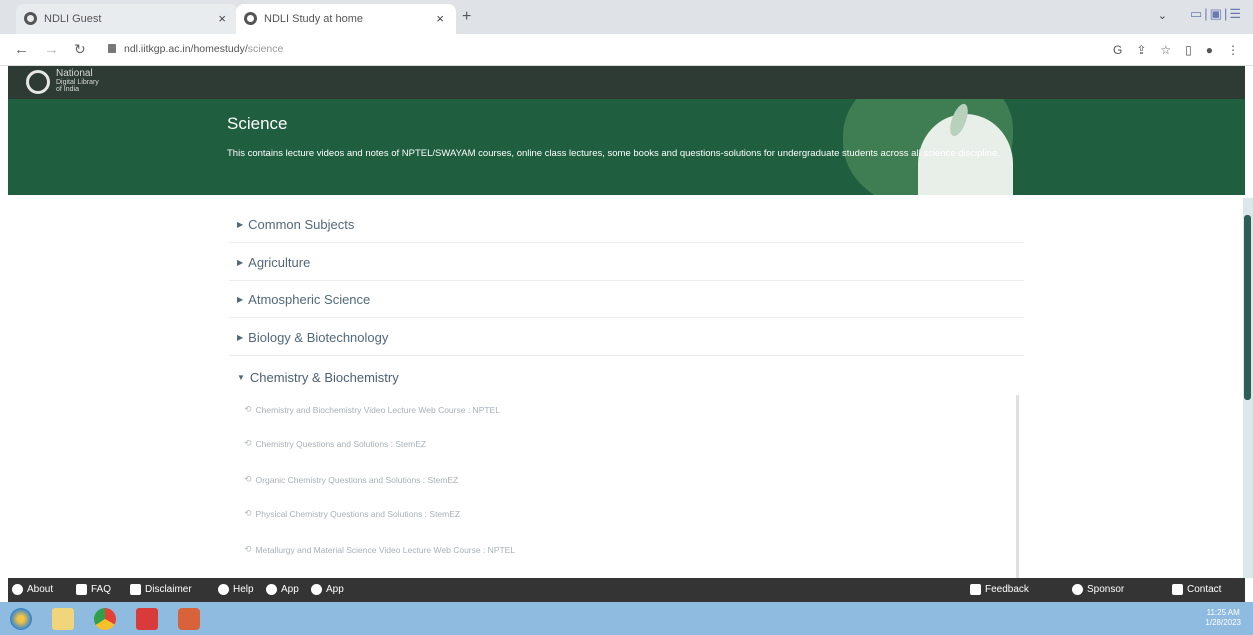 The image size is (1253, 635). I want to click on caret-down-icon: ▼, so click(241, 377).